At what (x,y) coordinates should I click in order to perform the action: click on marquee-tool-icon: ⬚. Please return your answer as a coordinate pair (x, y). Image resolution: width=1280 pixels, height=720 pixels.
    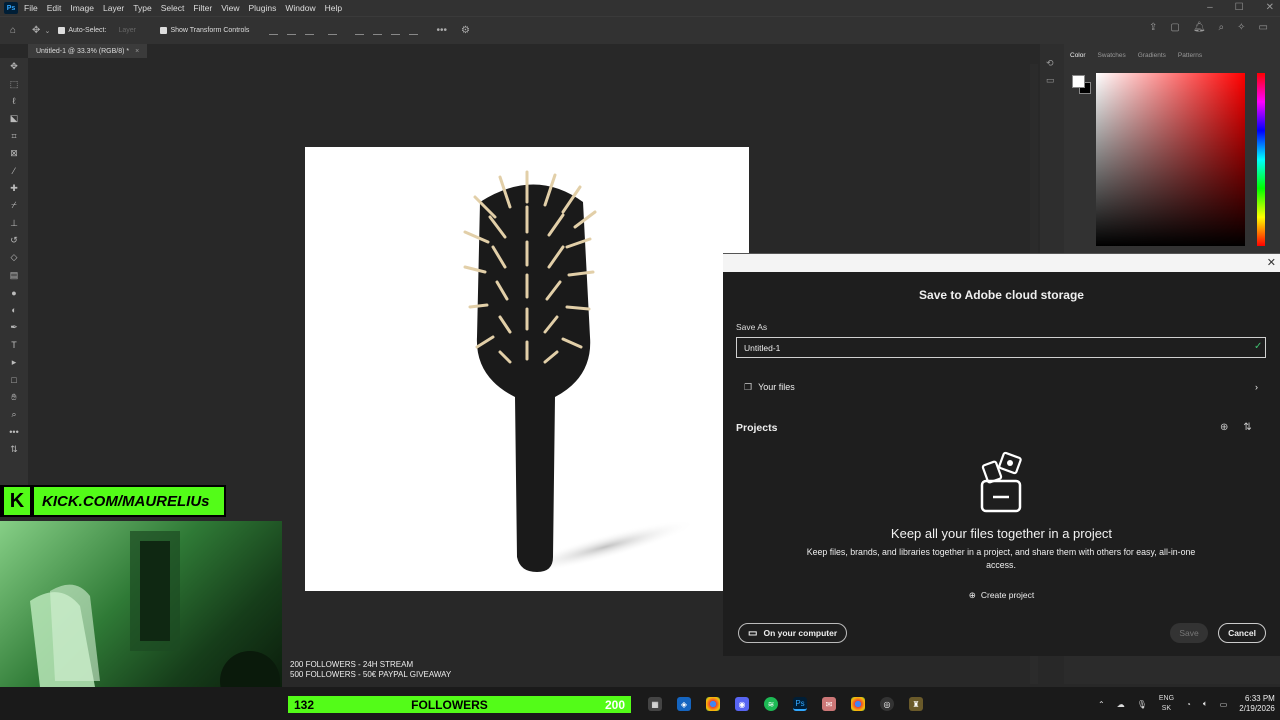
    Looking at the image, I should click on (14, 83).